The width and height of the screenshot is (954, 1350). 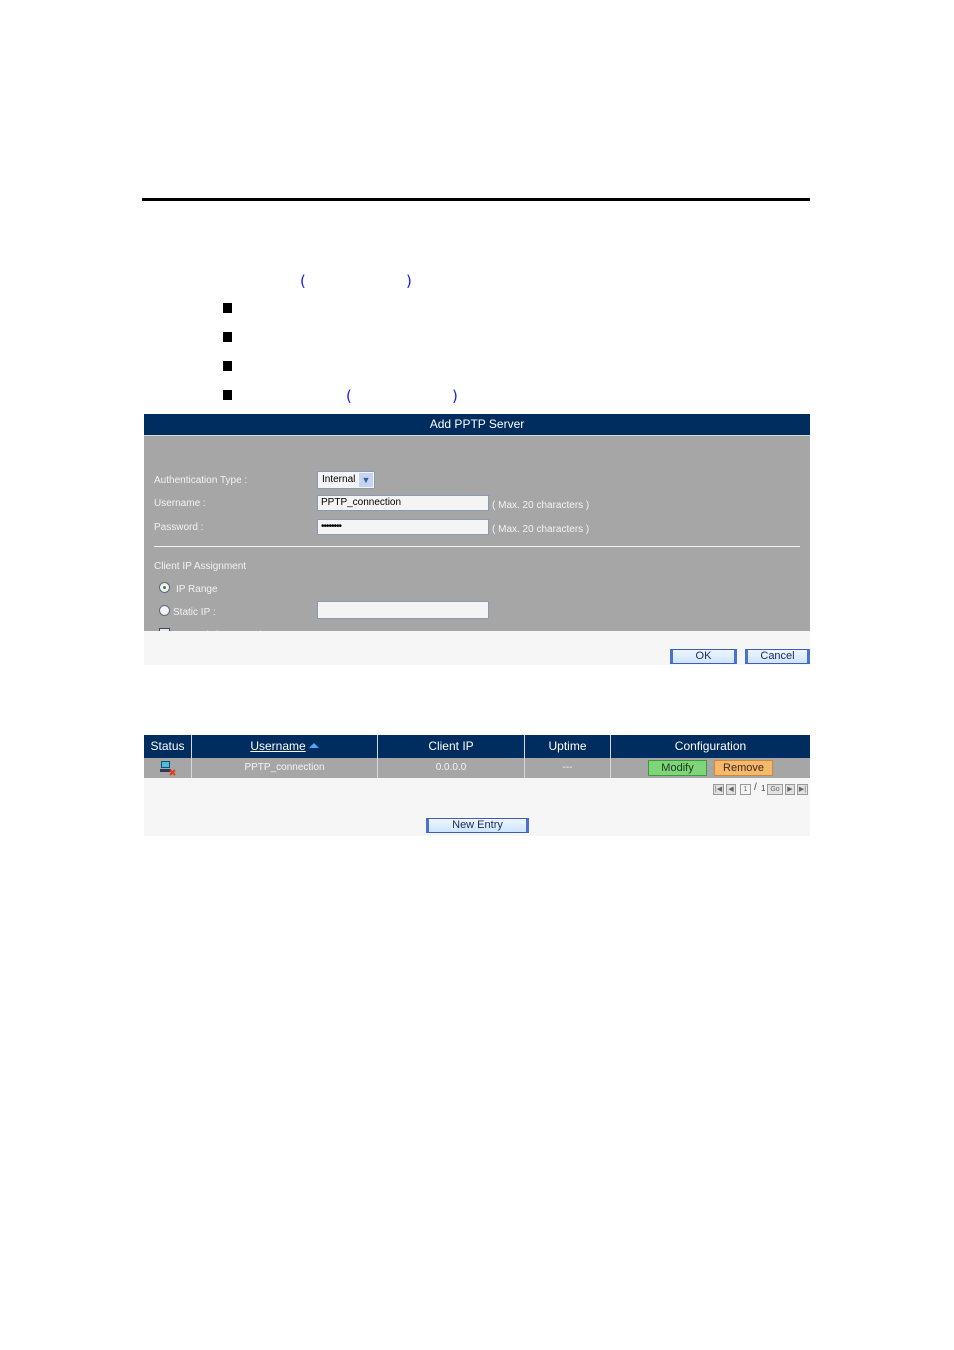 What do you see at coordinates (180, 503) in the screenshot?
I see `username-label: Username :` at bounding box center [180, 503].